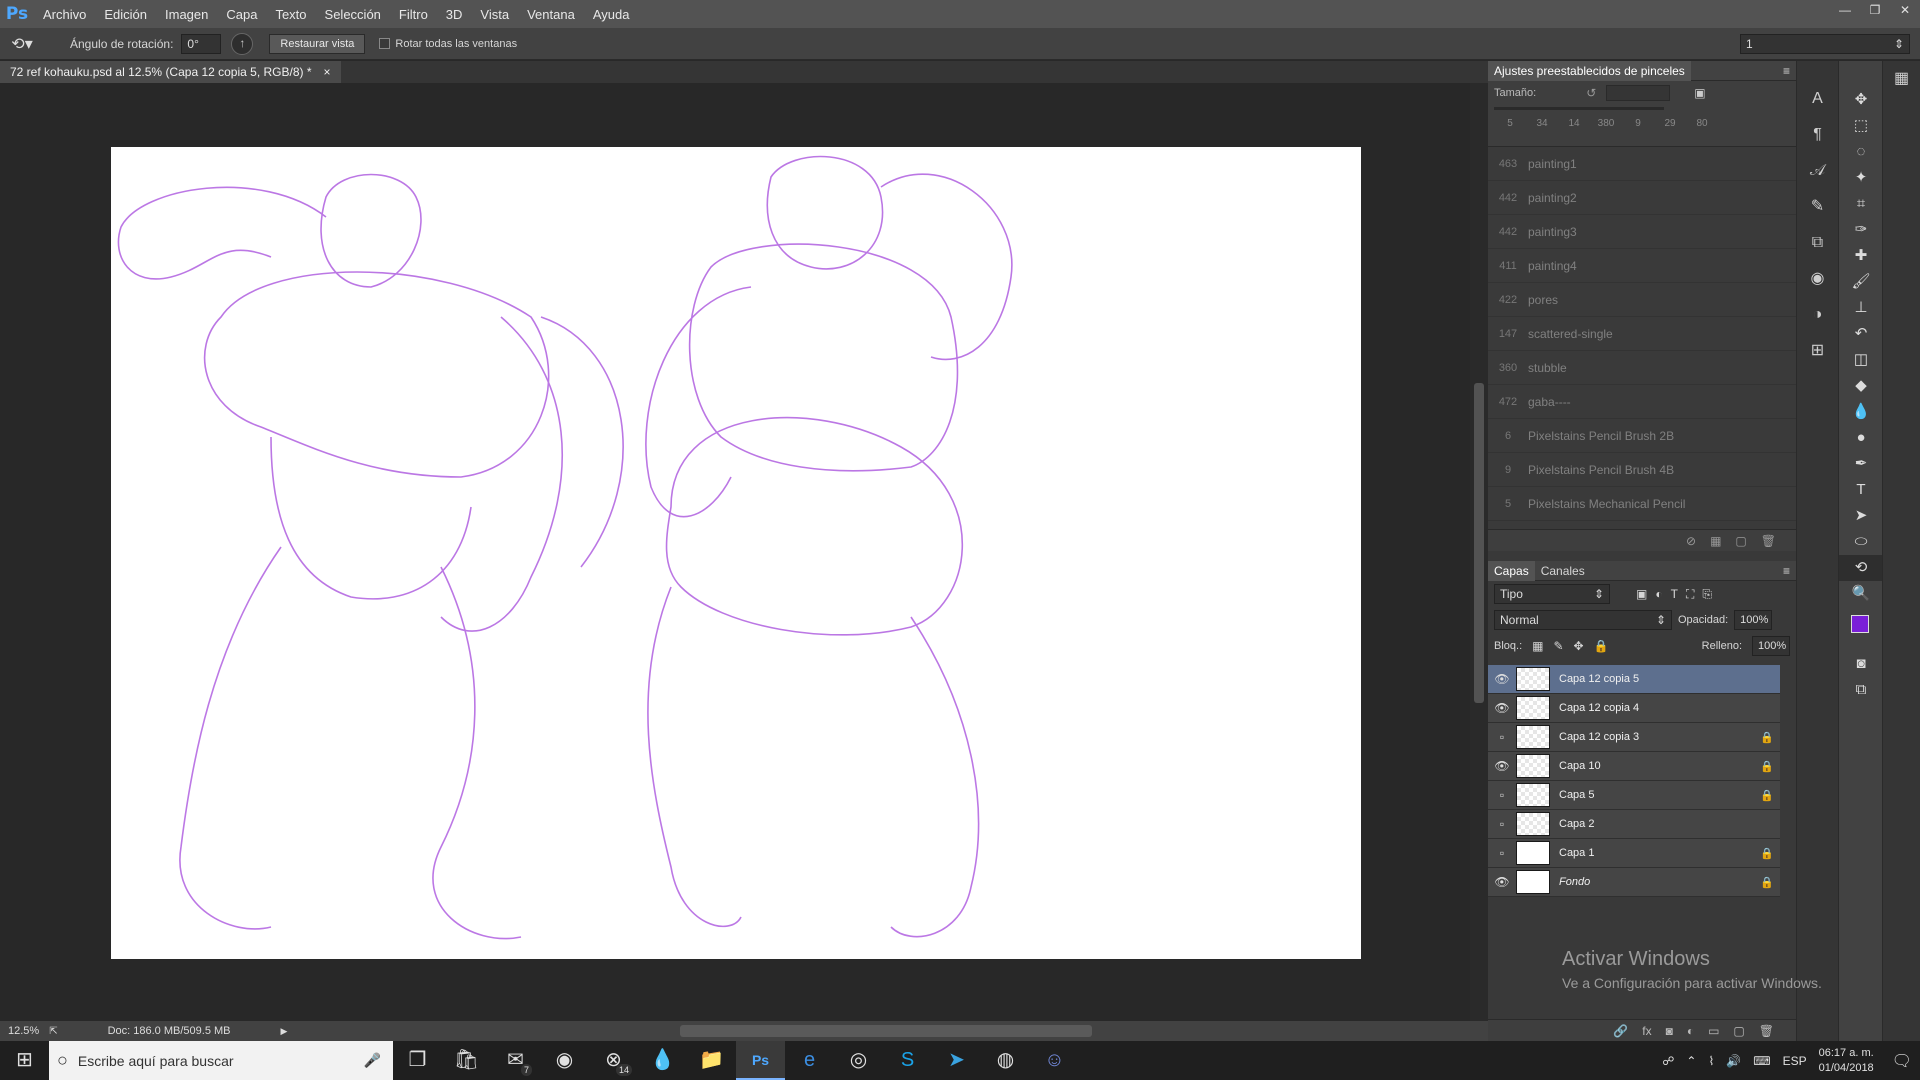  Describe the element at coordinates (613, 1060) in the screenshot. I see `xbox-icon: ⊗ 14` at that location.